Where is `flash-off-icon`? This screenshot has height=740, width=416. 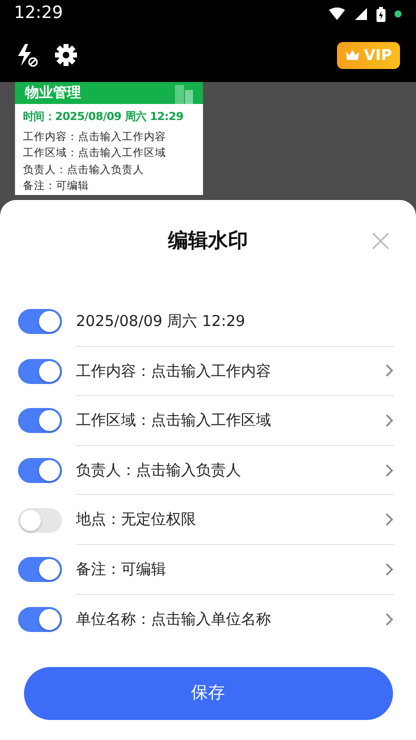
flash-off-icon is located at coordinates (27, 55).